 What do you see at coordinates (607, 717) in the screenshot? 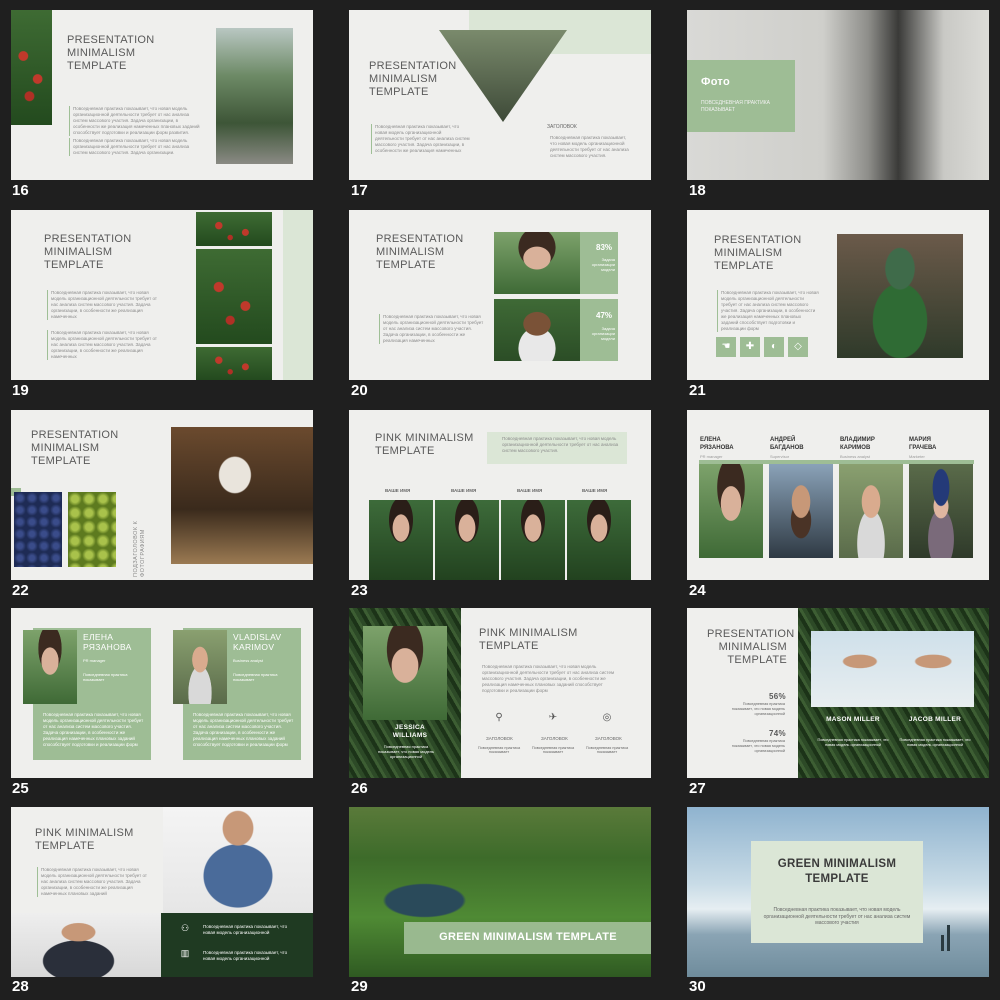
I see `watch-icon: ◎` at bounding box center [607, 717].